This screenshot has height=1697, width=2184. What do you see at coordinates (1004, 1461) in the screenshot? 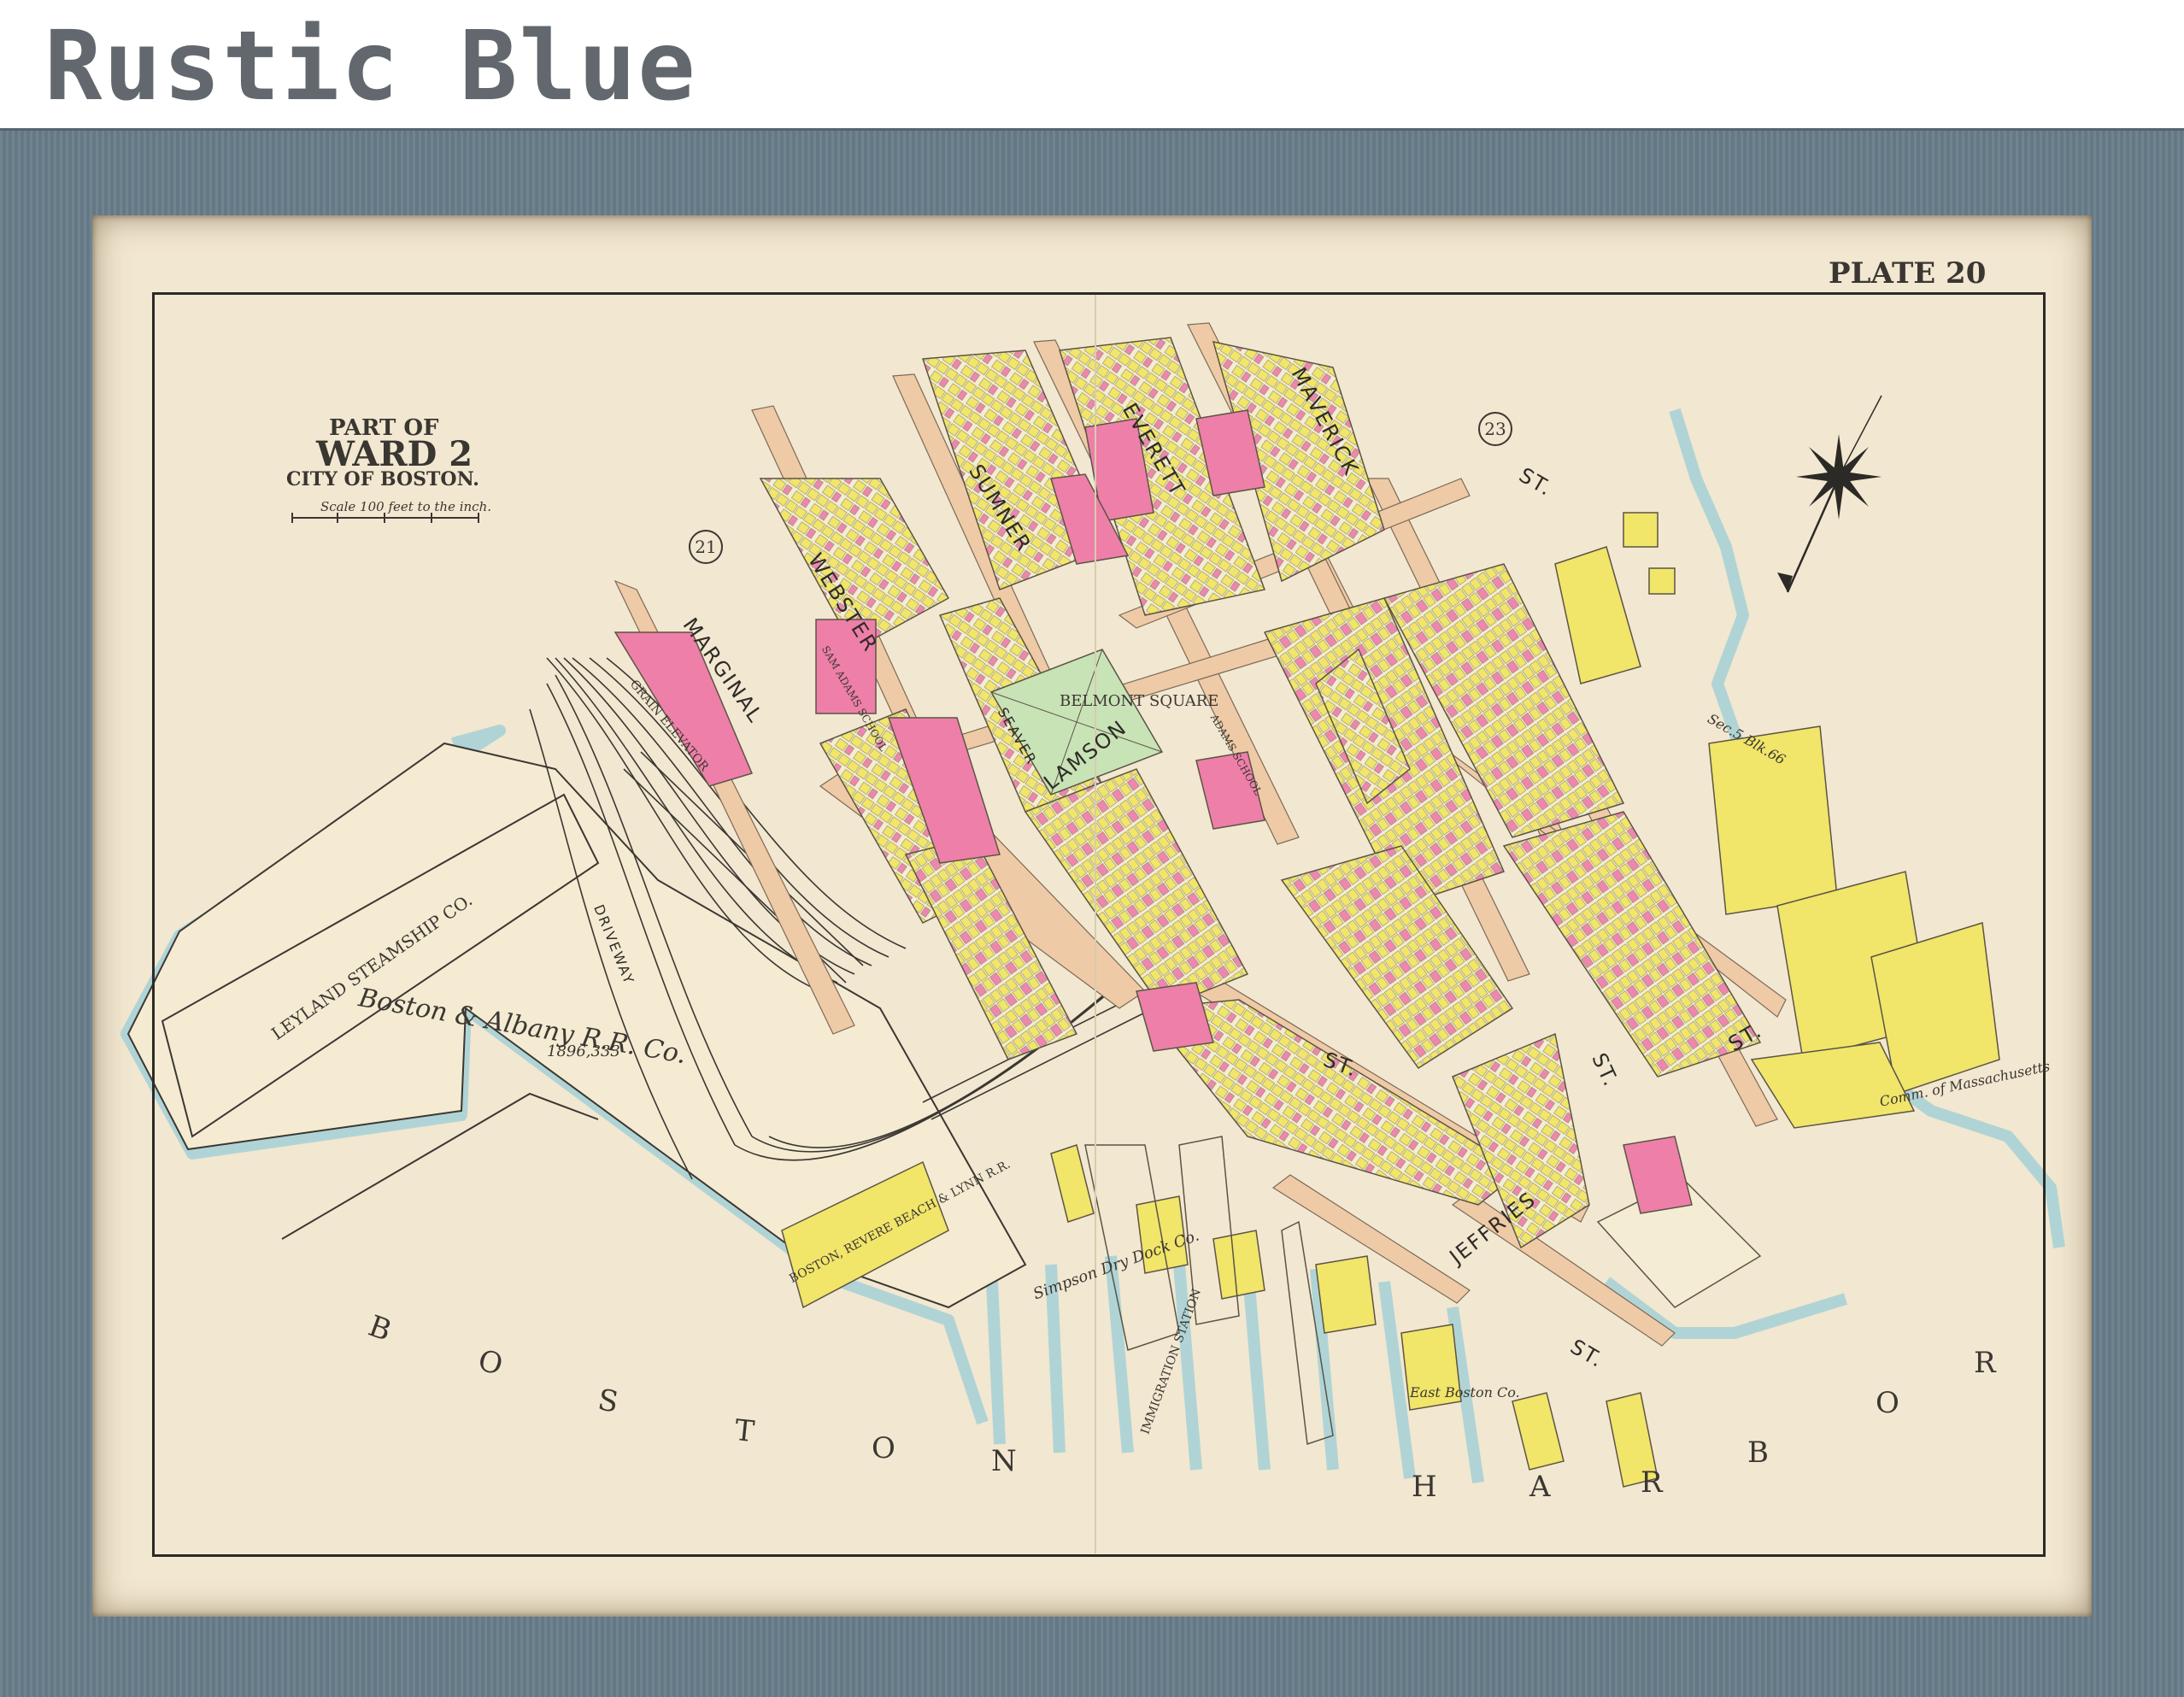
I see `water-letter-n: N` at bounding box center [1004, 1461].